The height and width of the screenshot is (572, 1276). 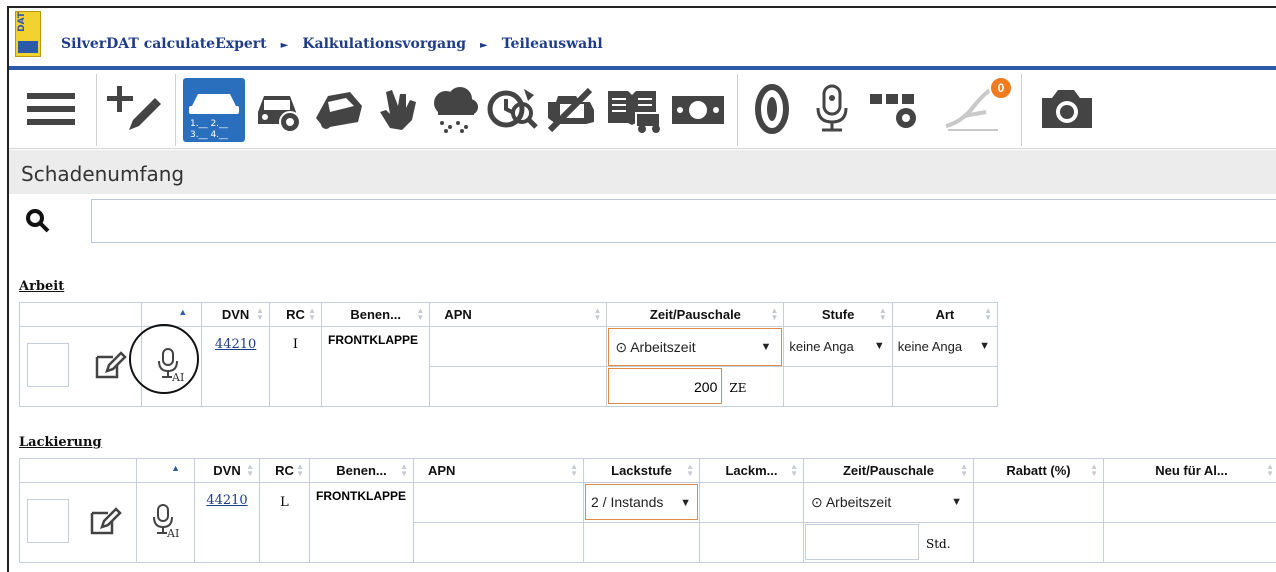 What do you see at coordinates (518, 386) in the screenshot?
I see `apn-sub-cell` at bounding box center [518, 386].